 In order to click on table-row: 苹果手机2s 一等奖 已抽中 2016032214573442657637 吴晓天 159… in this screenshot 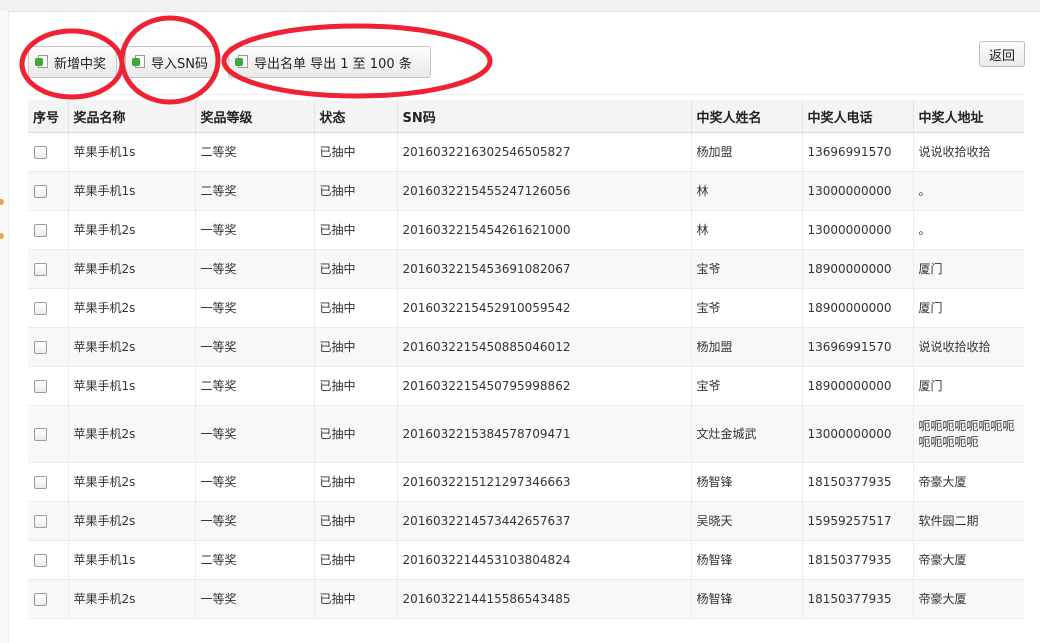, I will do `click(526, 521)`.